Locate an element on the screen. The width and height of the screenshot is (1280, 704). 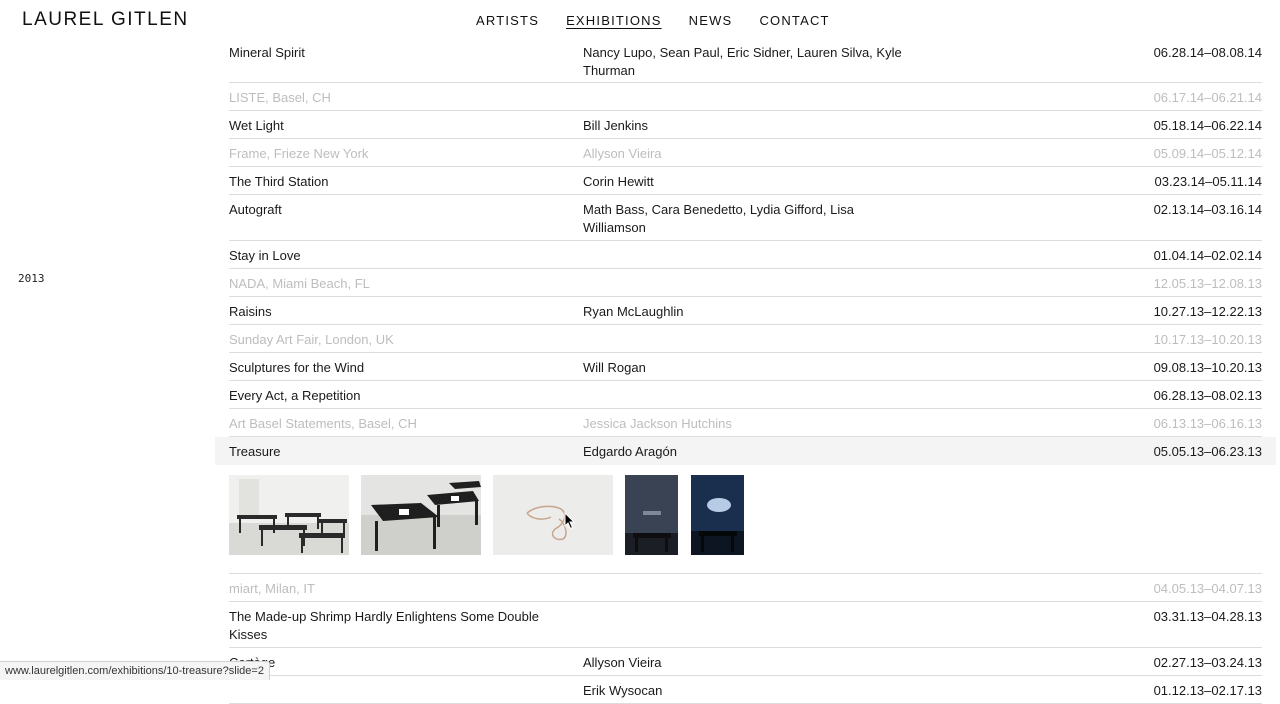
exhibition-dates: 06.28.13–08.02.13 is located at coordinates (1207, 395).